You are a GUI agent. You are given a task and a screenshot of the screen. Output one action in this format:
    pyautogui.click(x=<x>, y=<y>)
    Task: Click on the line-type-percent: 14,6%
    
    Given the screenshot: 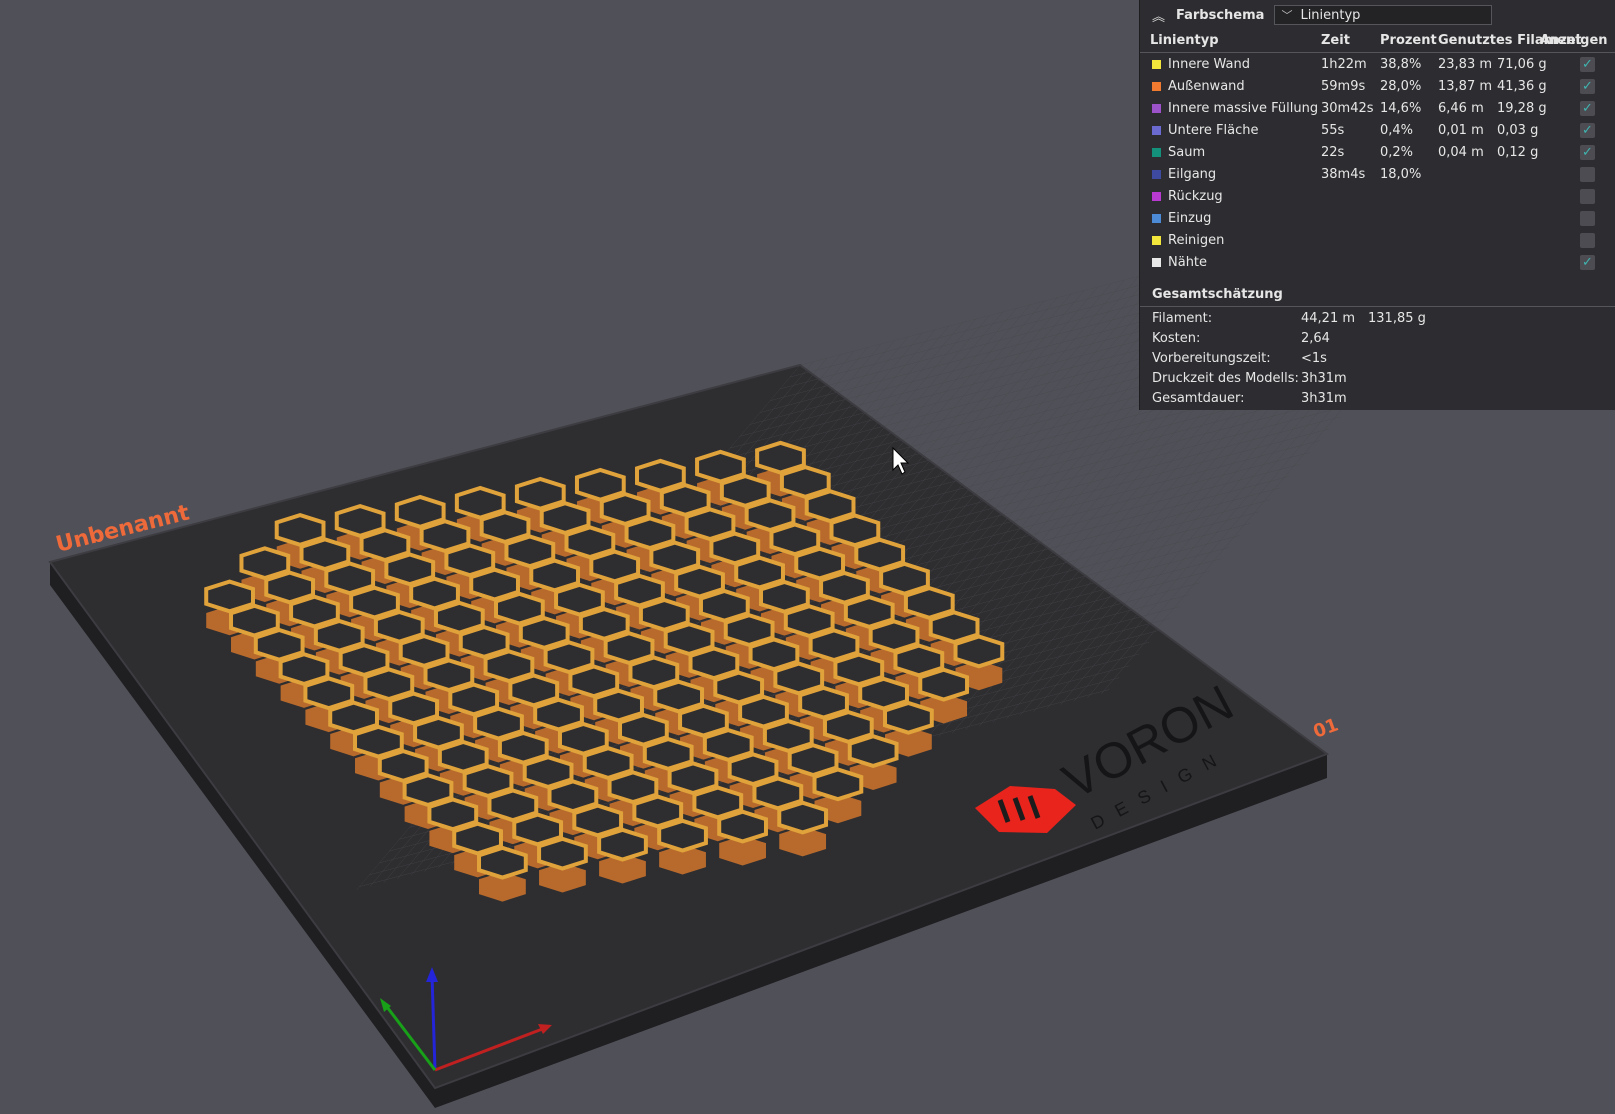 What is the action you would take?
    pyautogui.click(x=1401, y=108)
    